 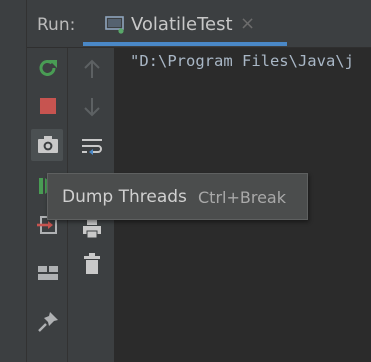 I want to click on tab-label: VolatileTest, so click(x=182, y=24).